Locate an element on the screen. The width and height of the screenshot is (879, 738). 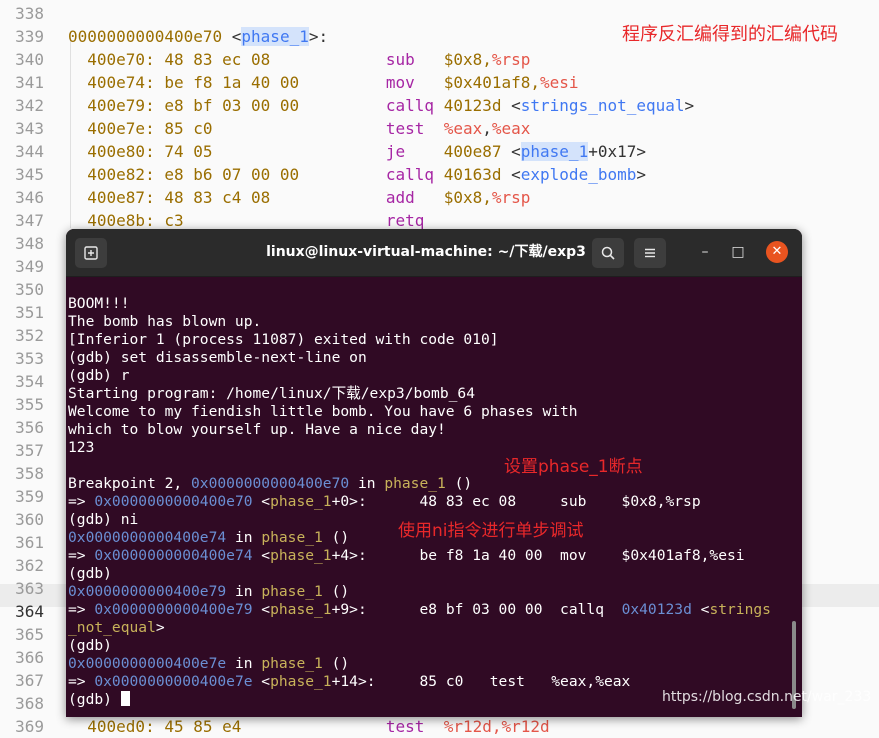
instr-address: 400e82: is located at coordinates (116, 174).